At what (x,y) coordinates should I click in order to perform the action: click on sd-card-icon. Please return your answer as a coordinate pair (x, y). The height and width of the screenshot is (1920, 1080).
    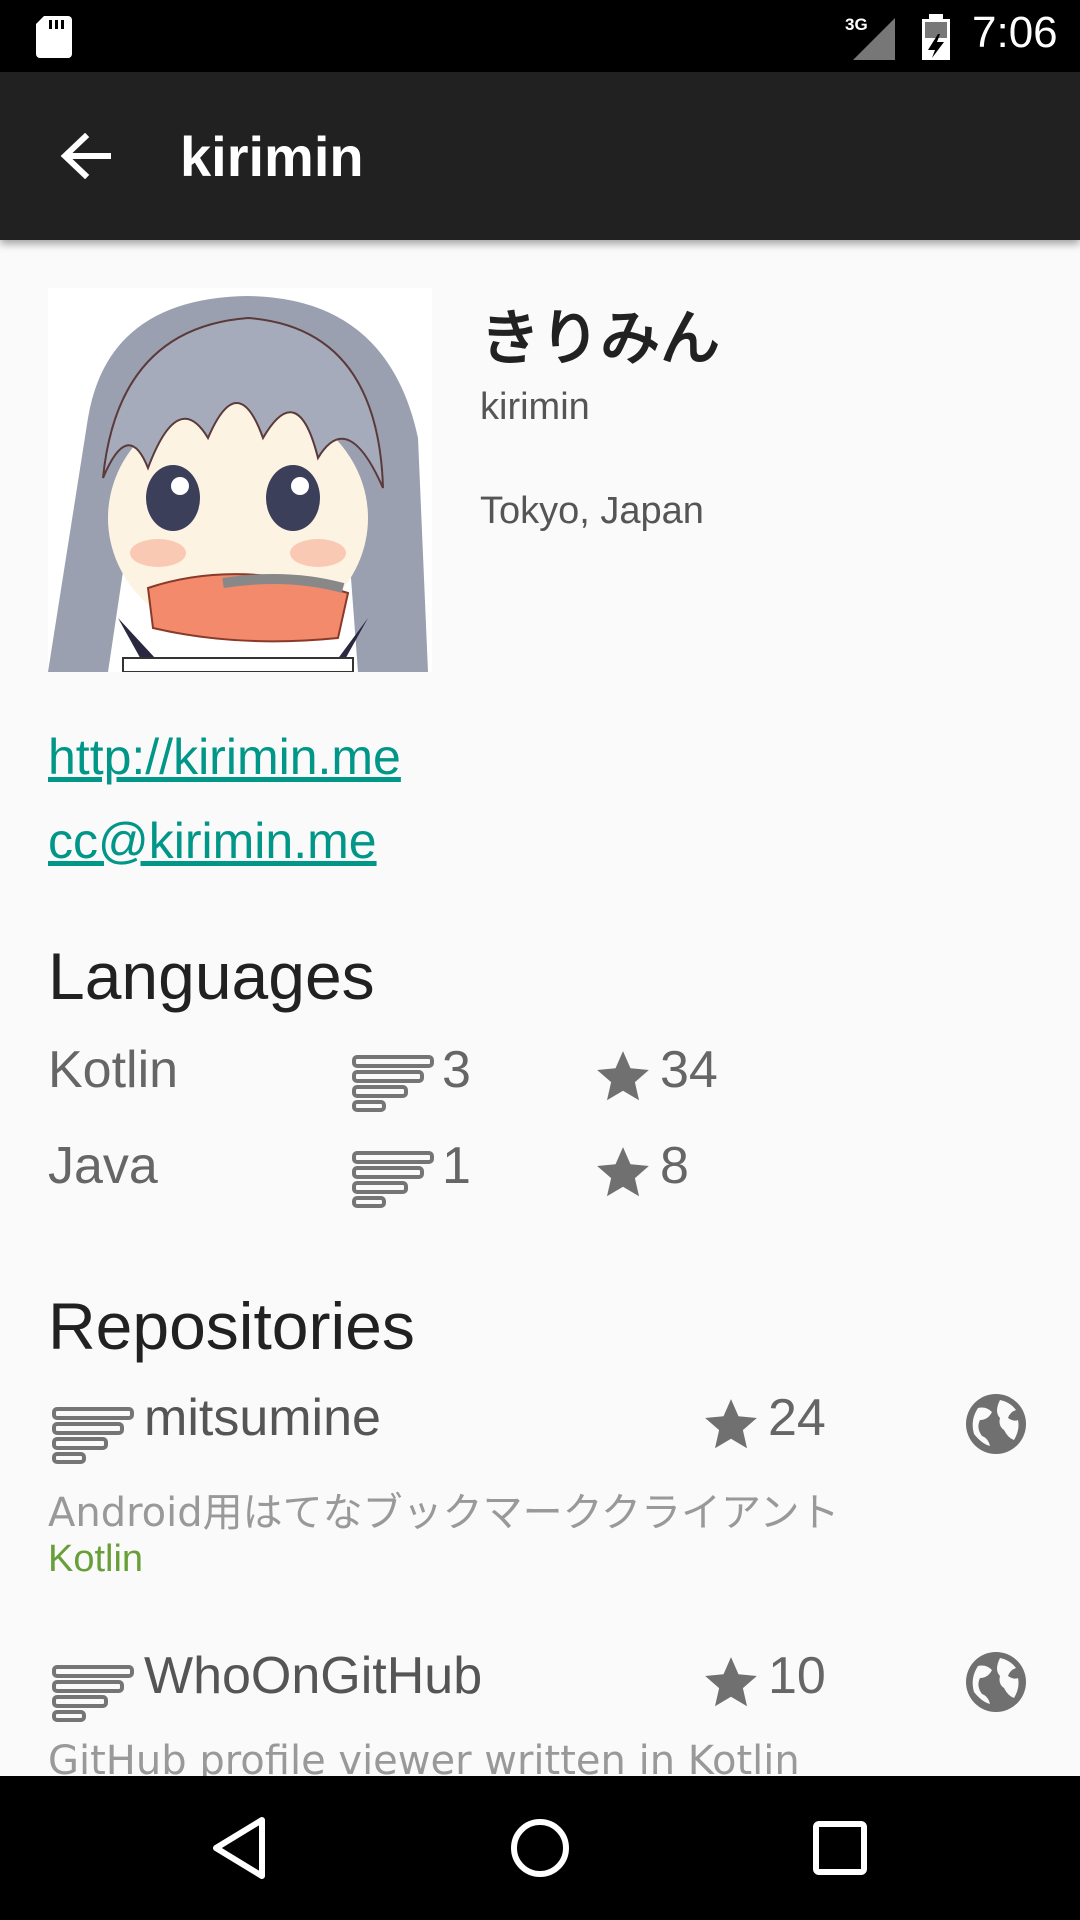
    Looking at the image, I should click on (54, 37).